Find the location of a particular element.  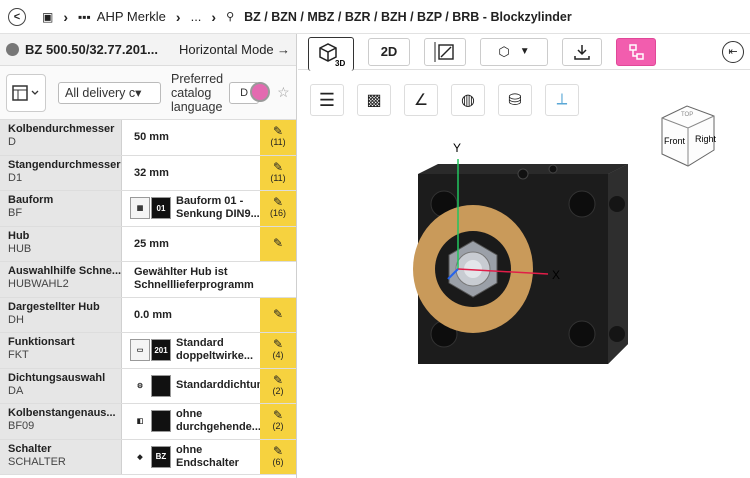

param-value-cell: 32 mm is located at coordinates (191, 173).